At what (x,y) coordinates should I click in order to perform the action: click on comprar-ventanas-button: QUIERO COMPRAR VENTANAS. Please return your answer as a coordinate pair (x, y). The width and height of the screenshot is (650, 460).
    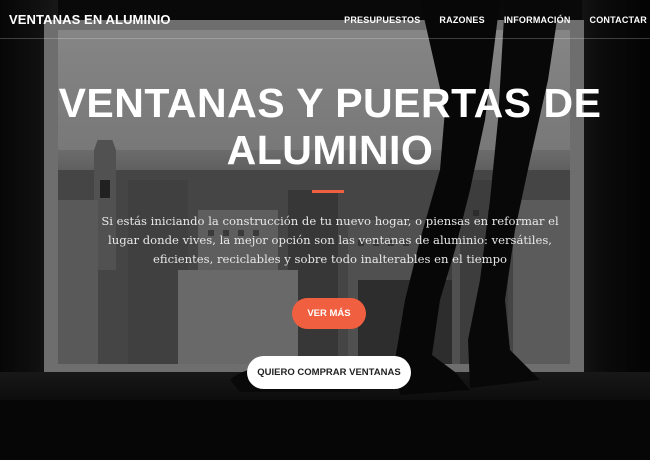
    Looking at the image, I should click on (329, 372).